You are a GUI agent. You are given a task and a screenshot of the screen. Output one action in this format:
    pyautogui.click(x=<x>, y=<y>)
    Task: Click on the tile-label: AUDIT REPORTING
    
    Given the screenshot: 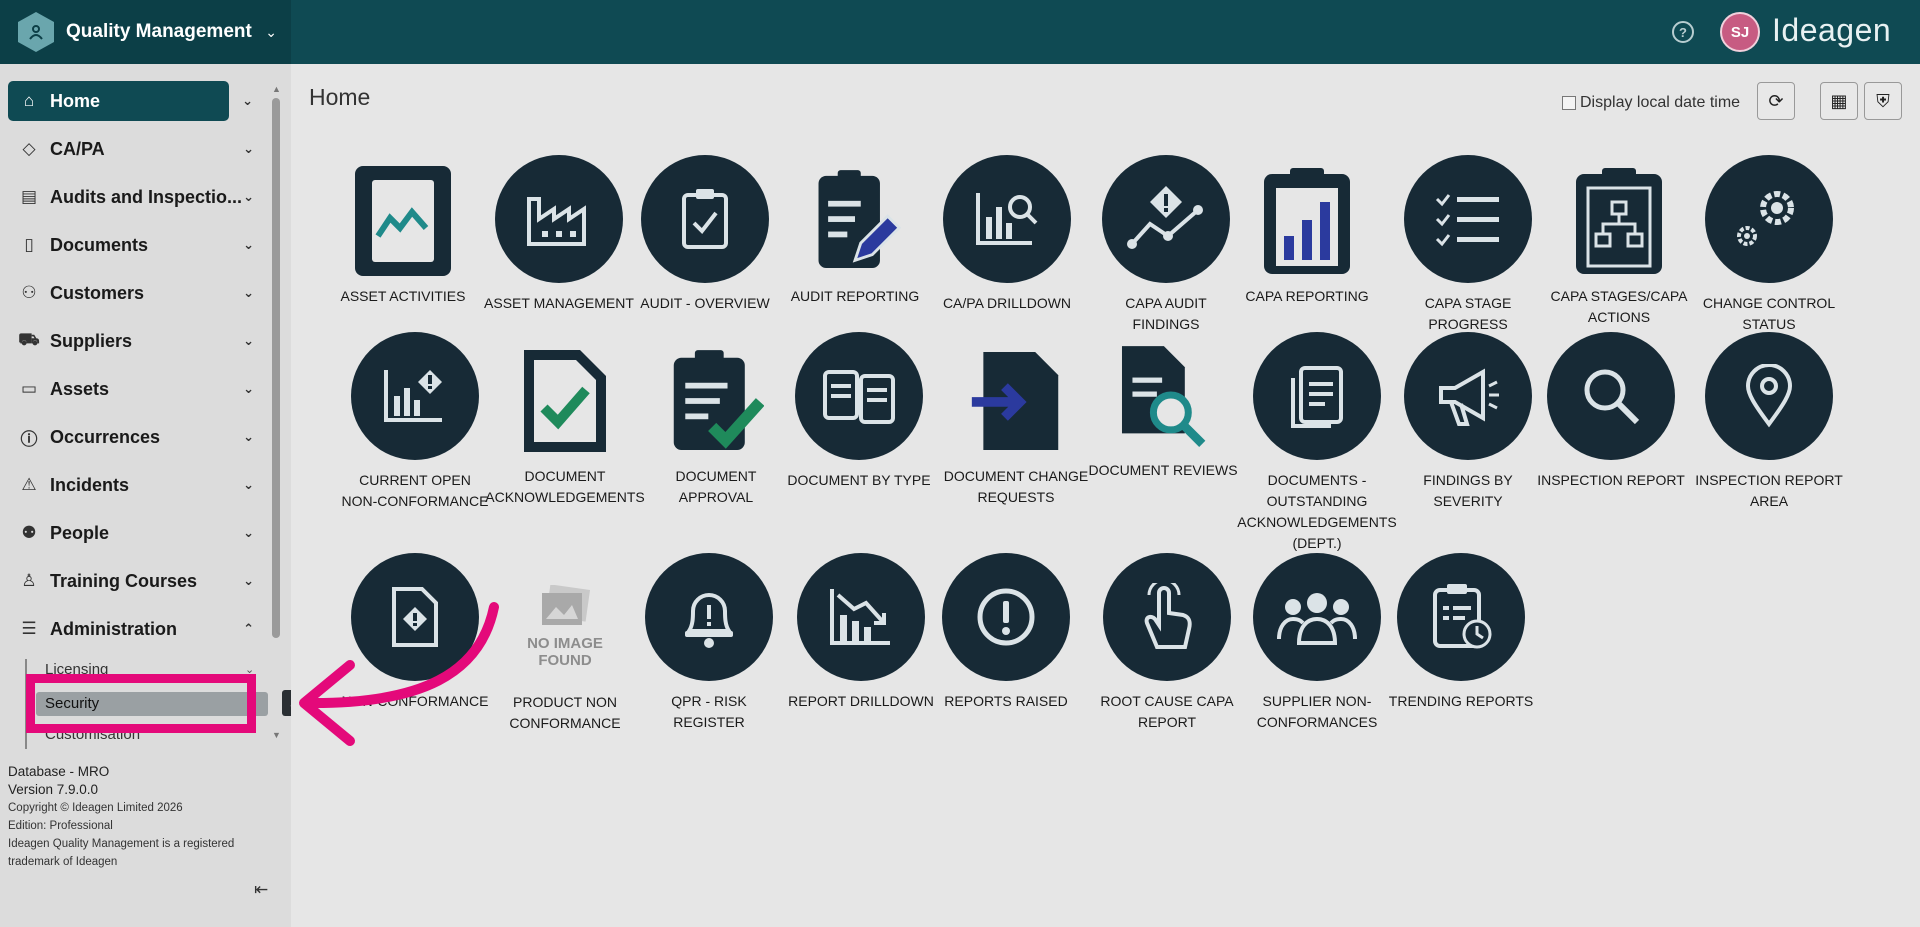 What is the action you would take?
    pyautogui.click(x=855, y=296)
    